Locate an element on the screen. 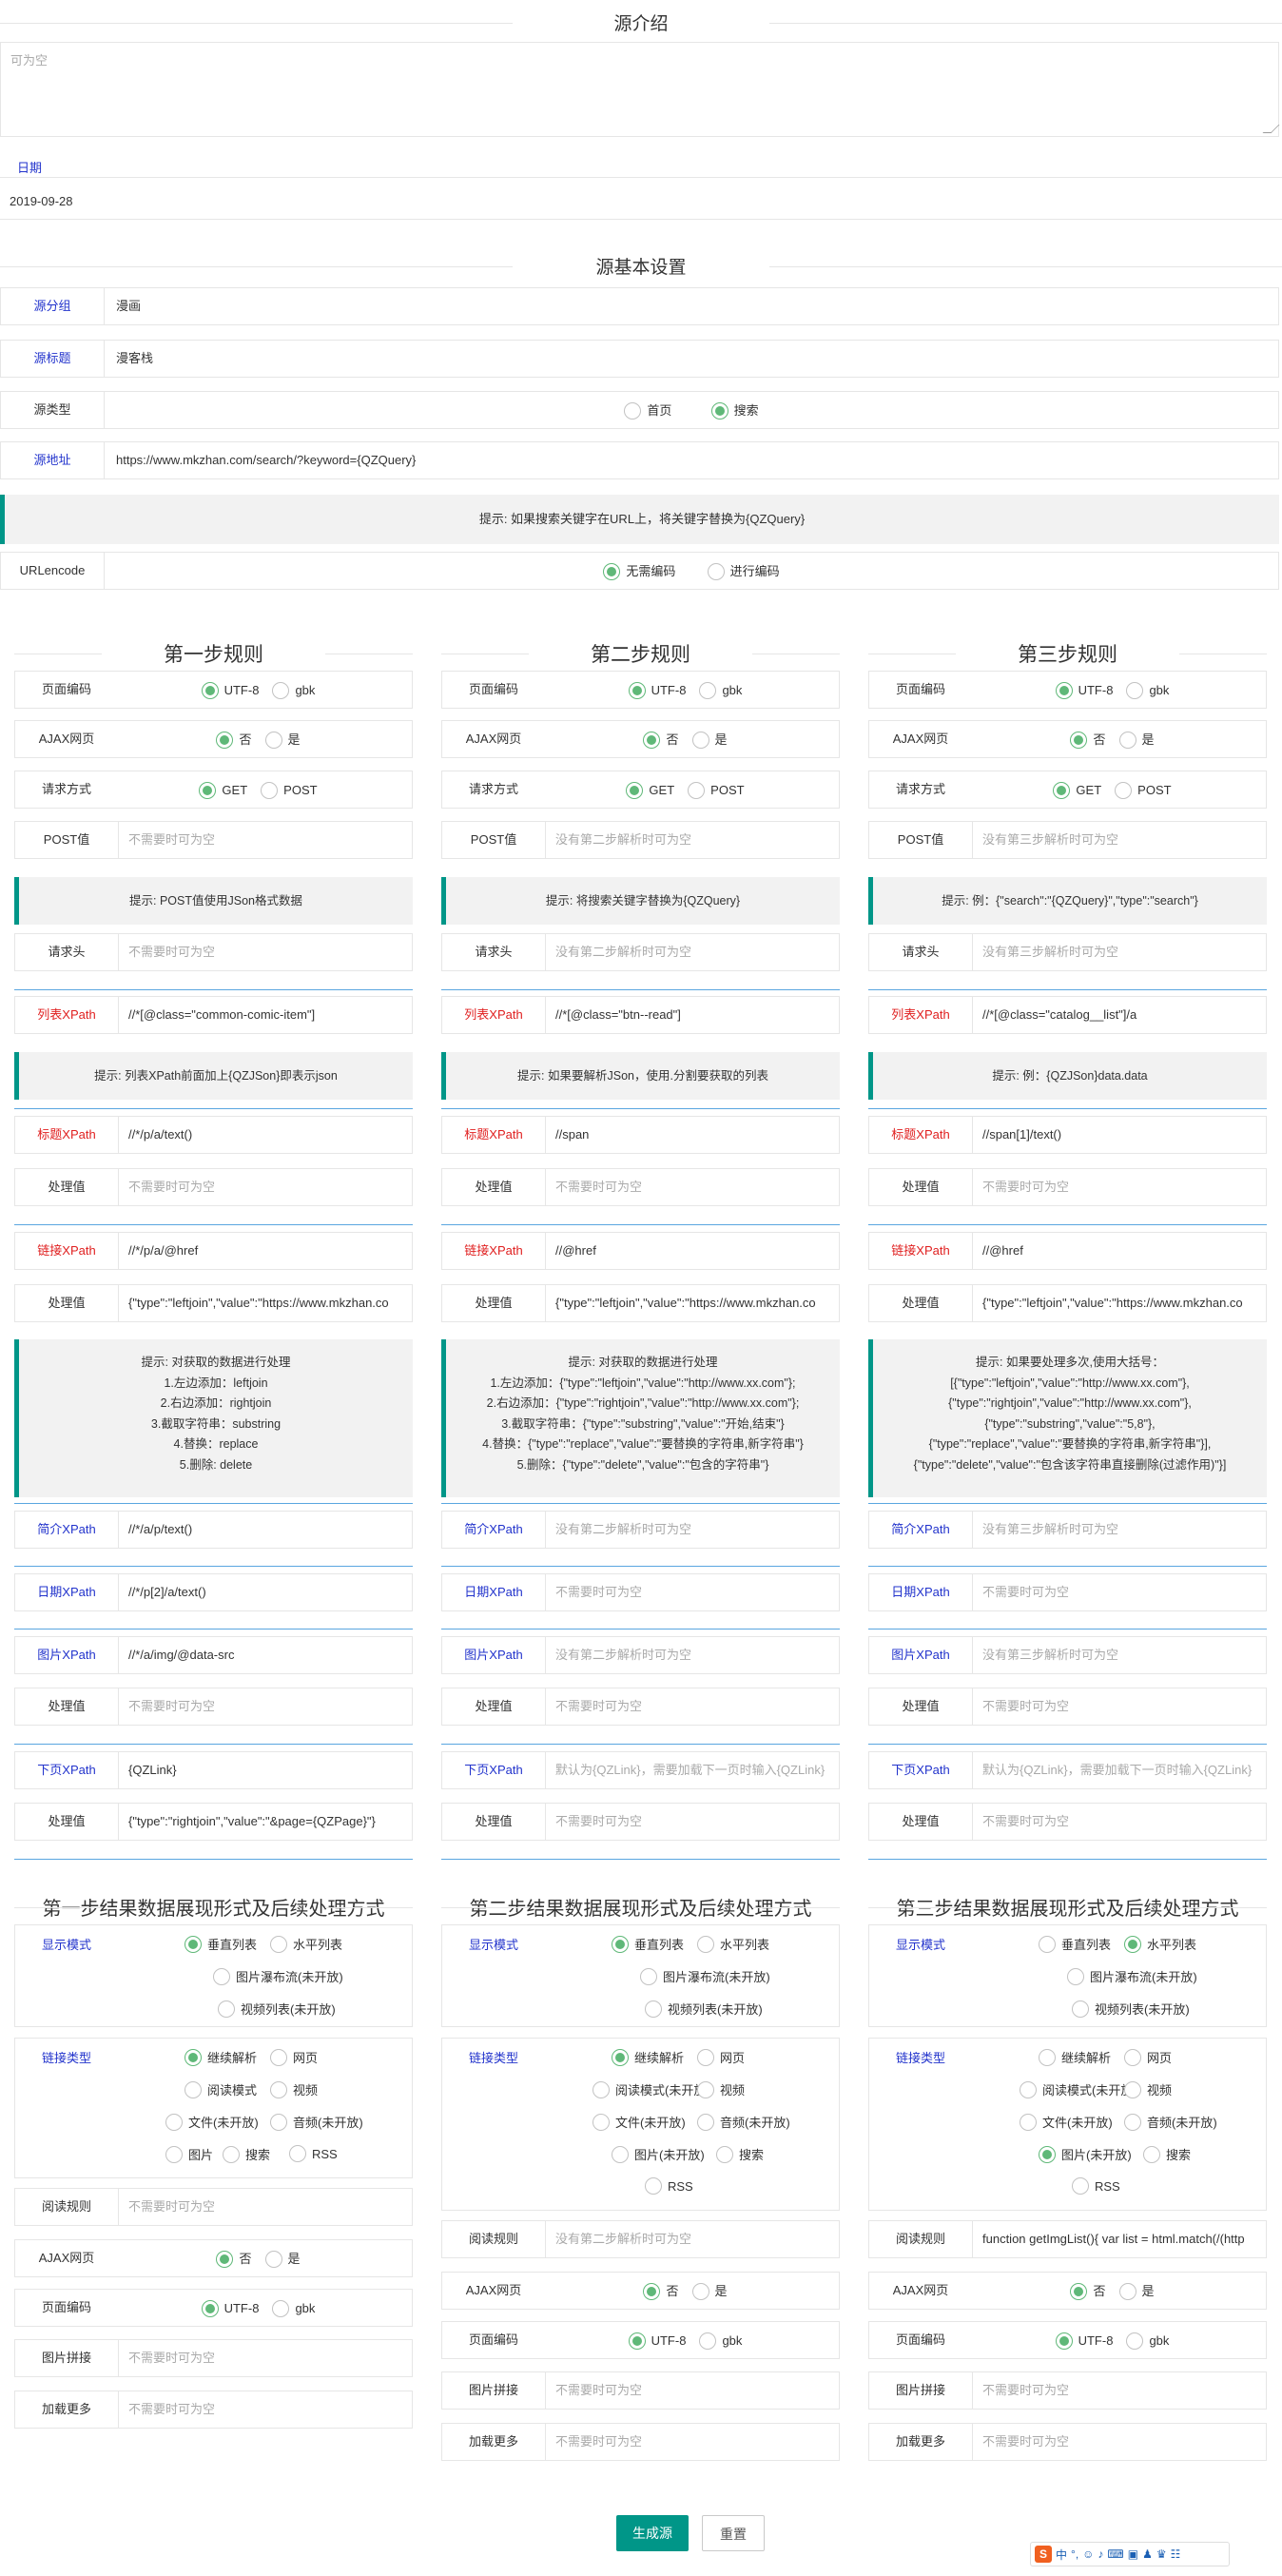  mode-horizontal-radio is located at coordinates (705, 1944).